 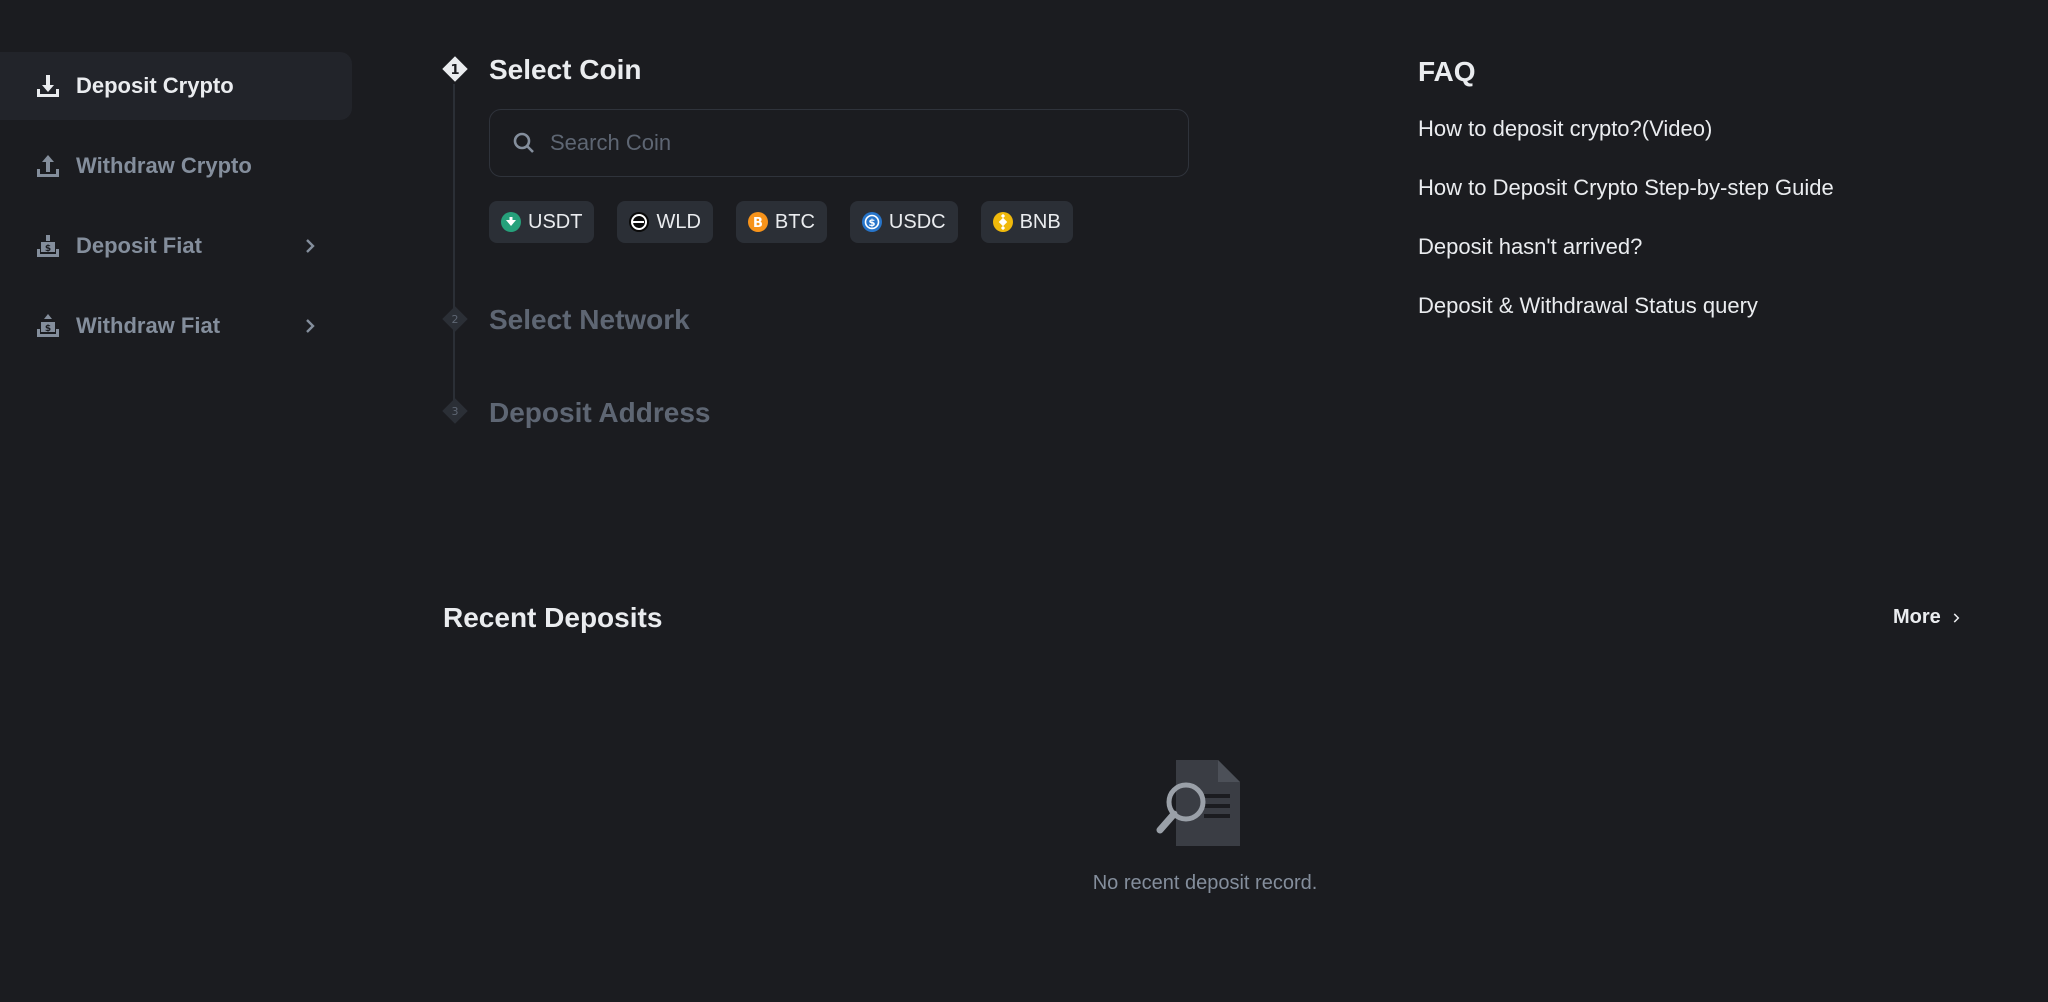 What do you see at coordinates (553, 617) in the screenshot?
I see `recent-deposits-title: Recent Deposits` at bounding box center [553, 617].